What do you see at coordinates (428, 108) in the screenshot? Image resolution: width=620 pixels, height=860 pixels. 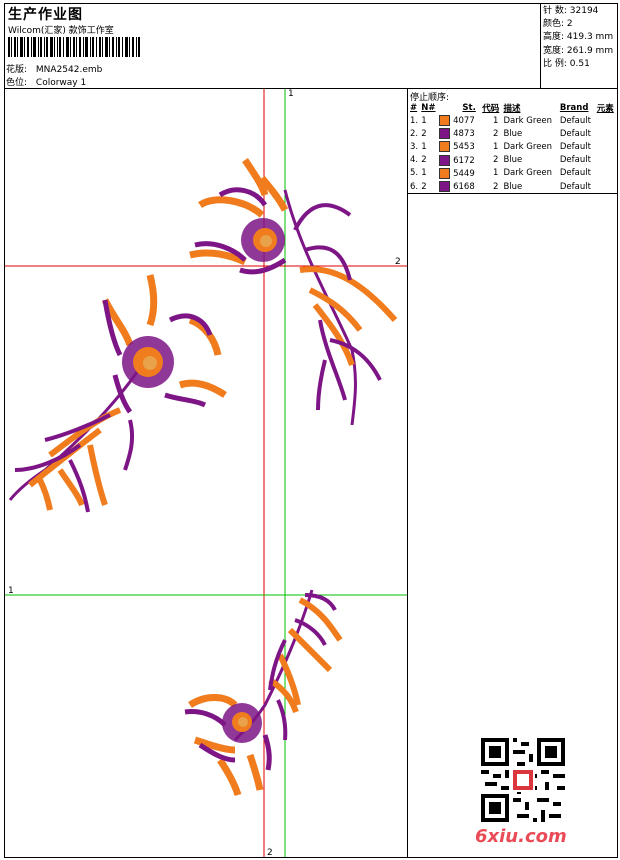 I see `col-needle: N#` at bounding box center [428, 108].